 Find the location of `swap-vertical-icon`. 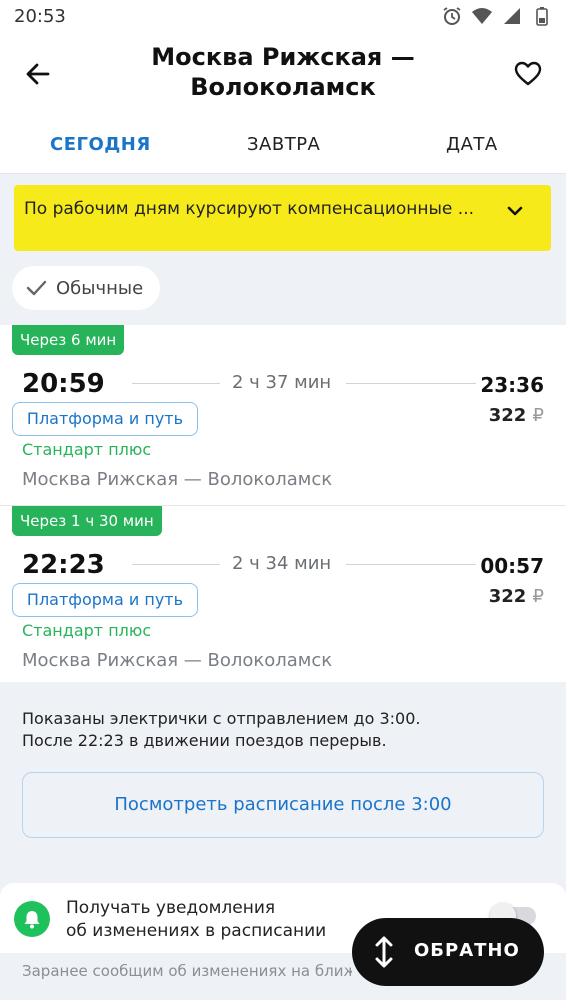

swap-vertical-icon is located at coordinates (384, 952).